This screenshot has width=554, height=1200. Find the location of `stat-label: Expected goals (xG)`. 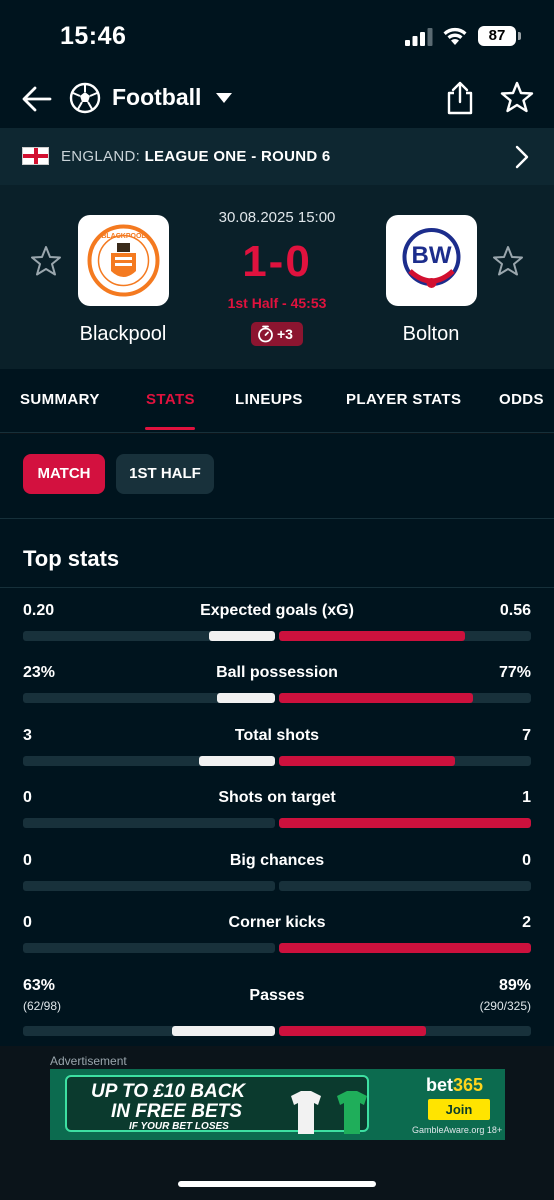

stat-label: Expected goals (xG) is located at coordinates (277, 610).